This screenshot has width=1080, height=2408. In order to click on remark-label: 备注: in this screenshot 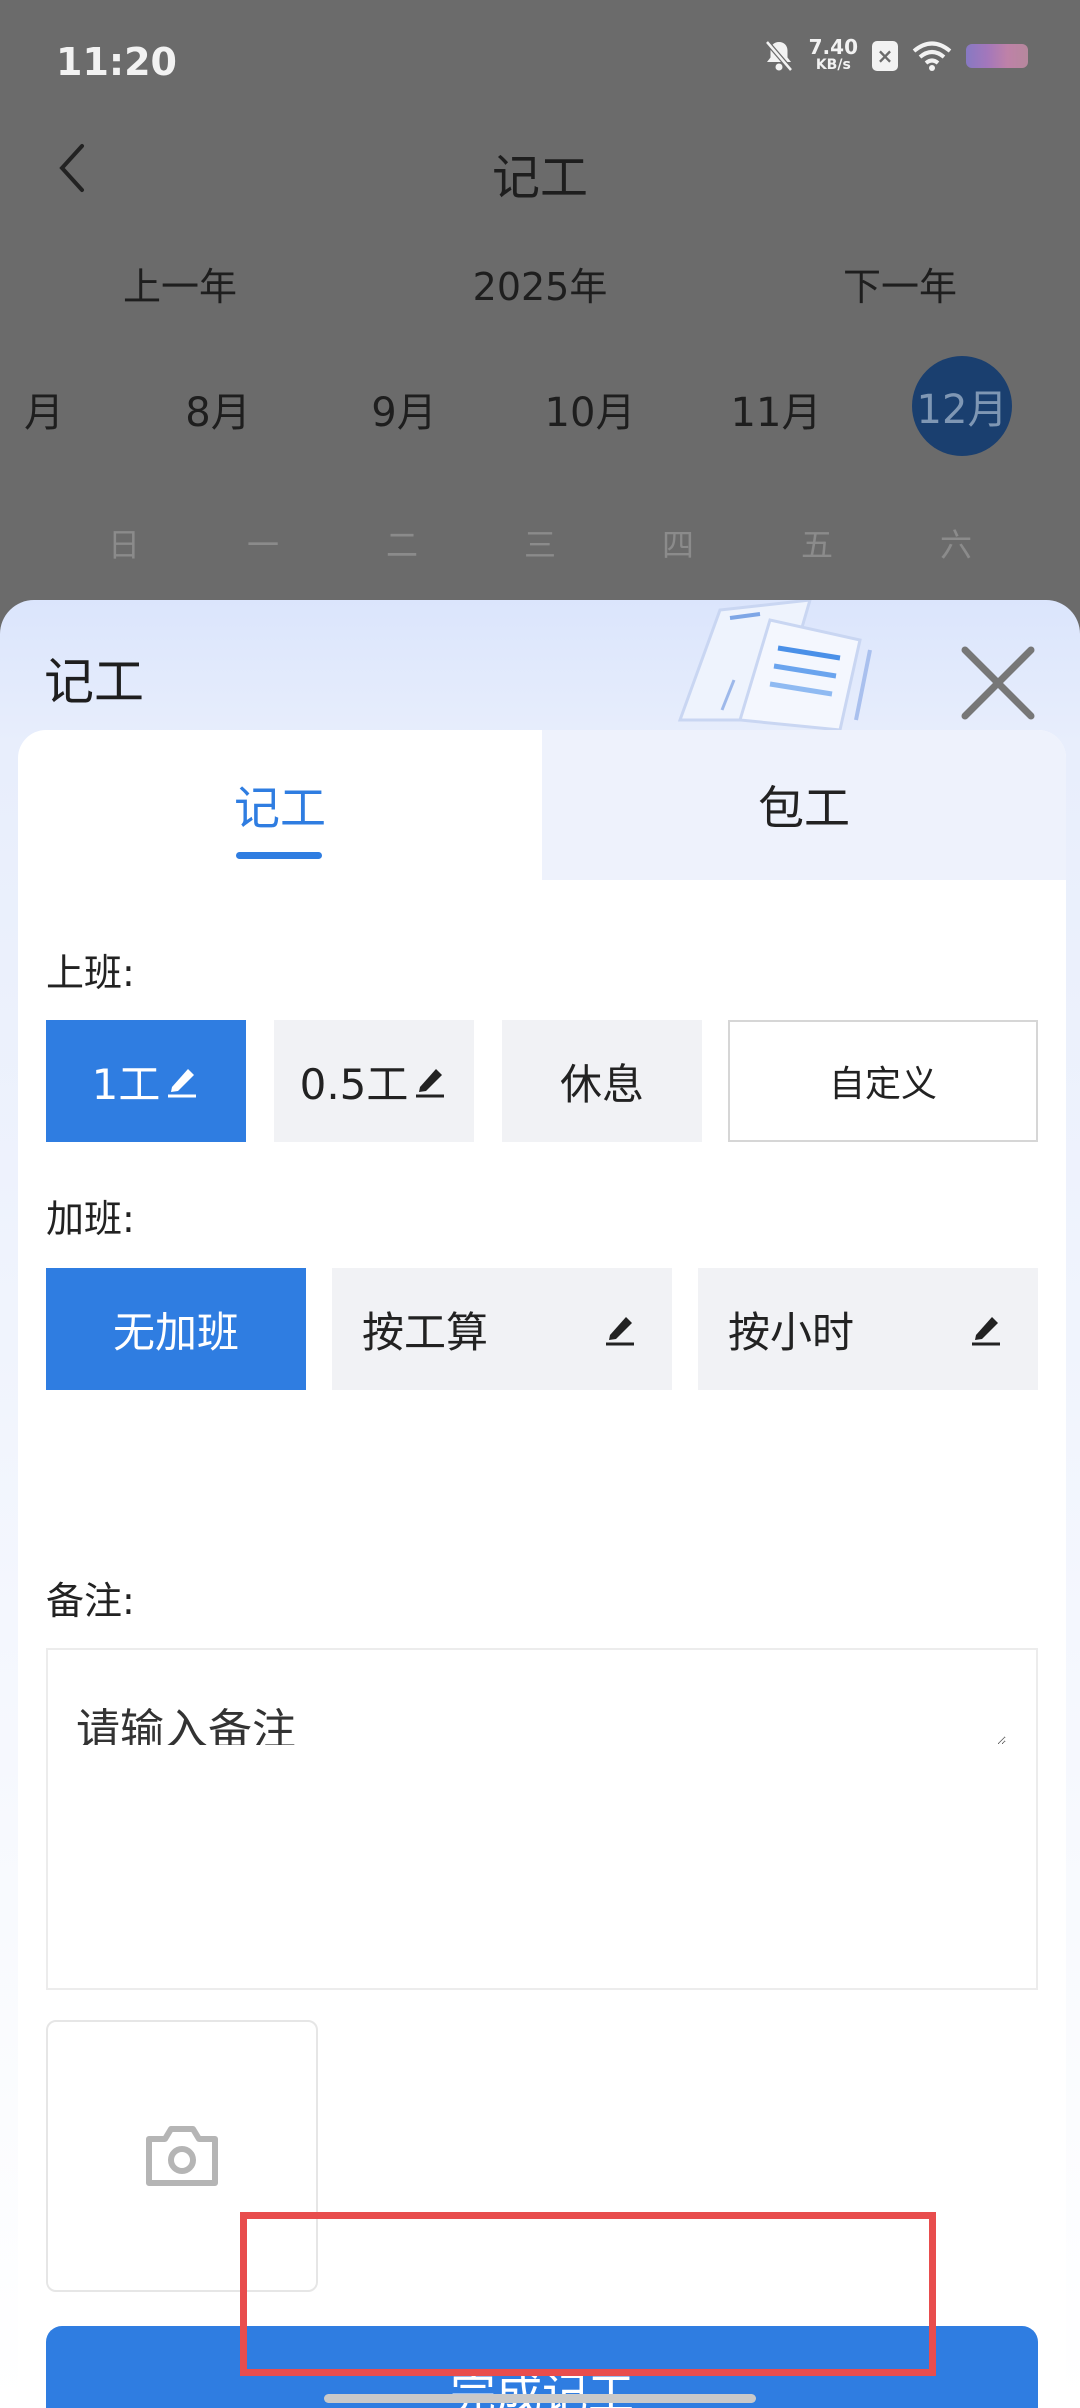, I will do `click(90, 1601)`.